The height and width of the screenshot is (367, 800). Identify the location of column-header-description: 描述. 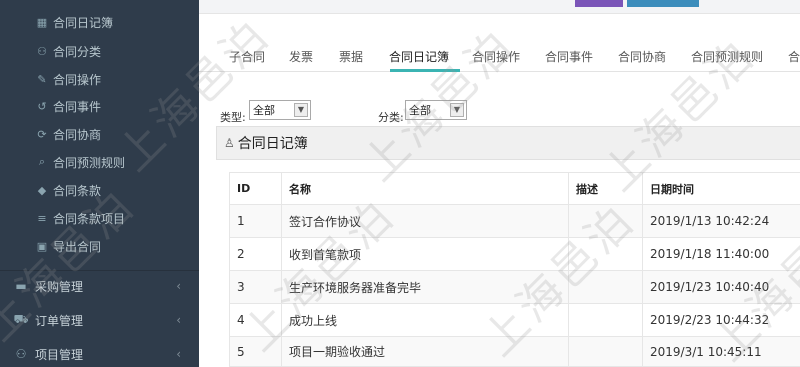
(605, 188).